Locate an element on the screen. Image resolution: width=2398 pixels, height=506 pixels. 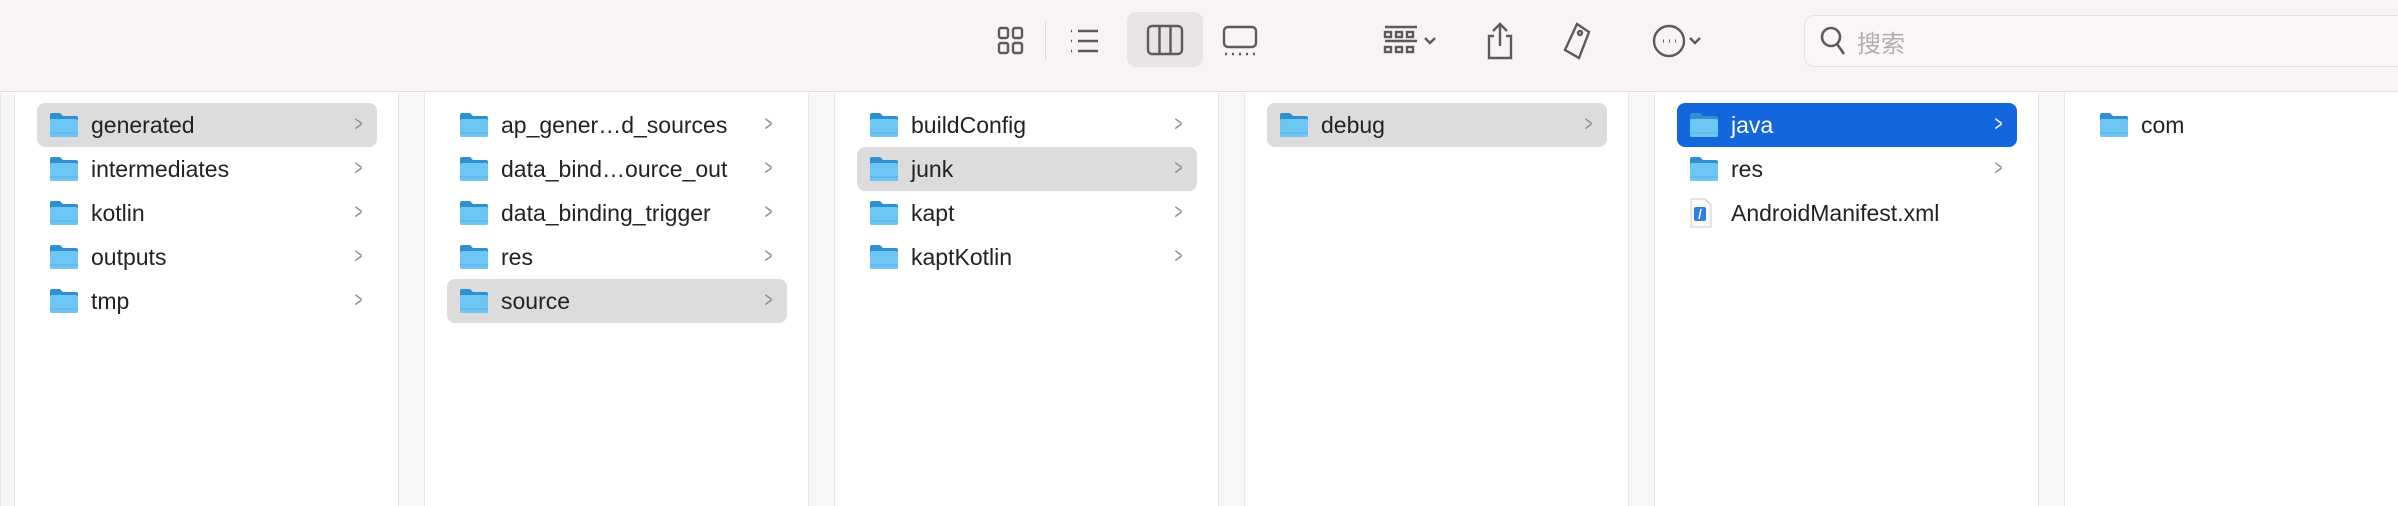
list-item: AndroidManifest.xml is located at coordinates (1847, 213).